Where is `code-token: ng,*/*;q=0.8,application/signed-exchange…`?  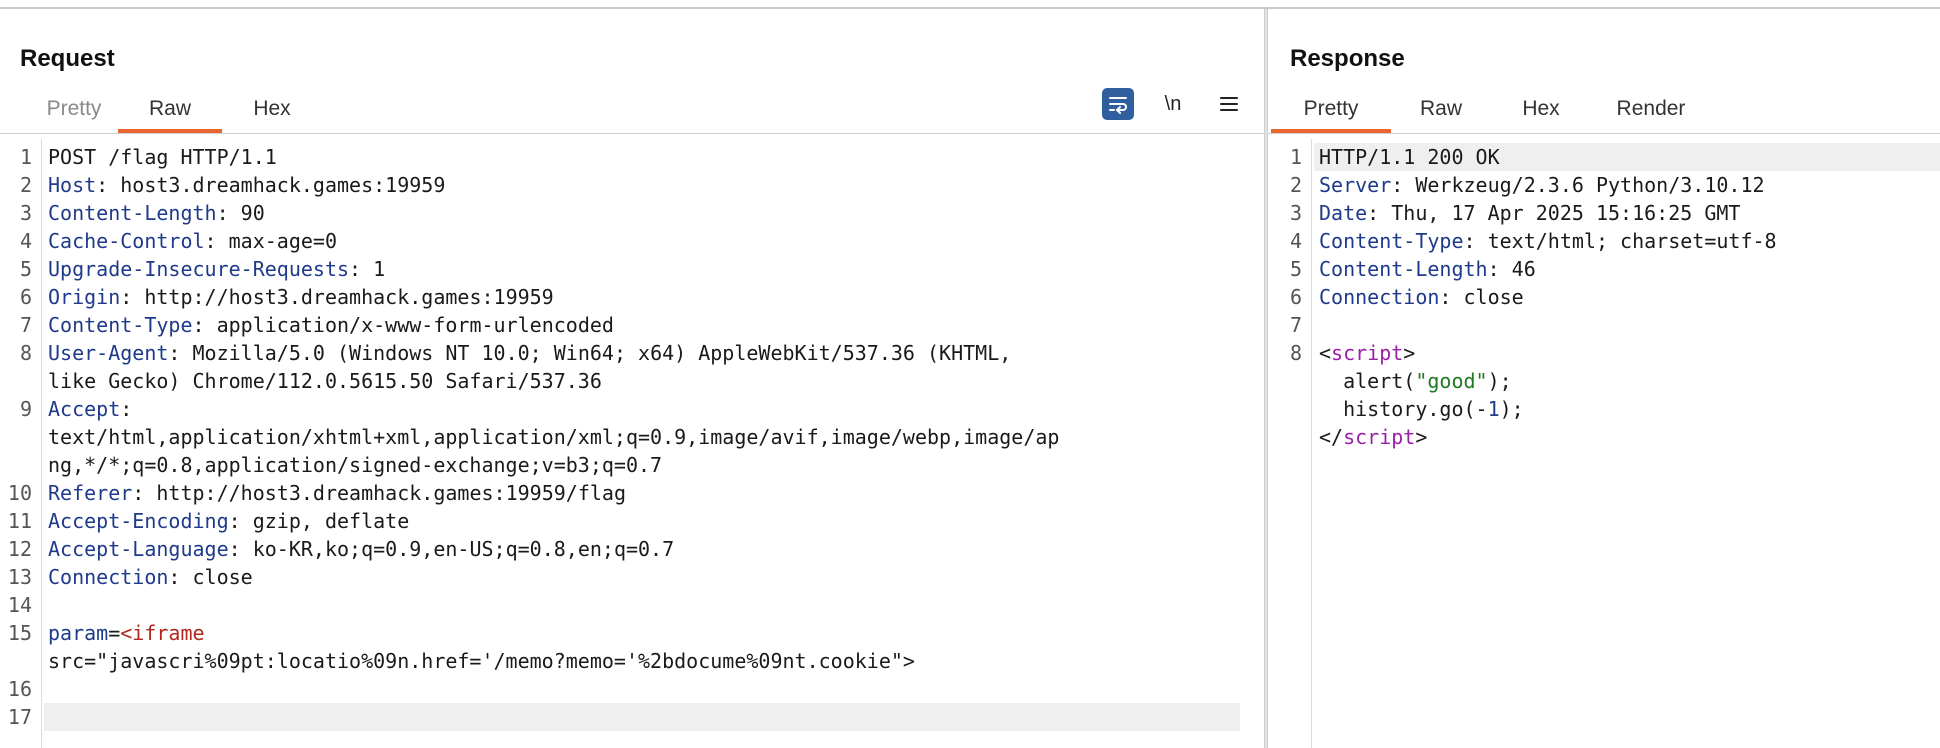 code-token: ng,*/*;q=0.8,application/signed-exchange… is located at coordinates (355, 465).